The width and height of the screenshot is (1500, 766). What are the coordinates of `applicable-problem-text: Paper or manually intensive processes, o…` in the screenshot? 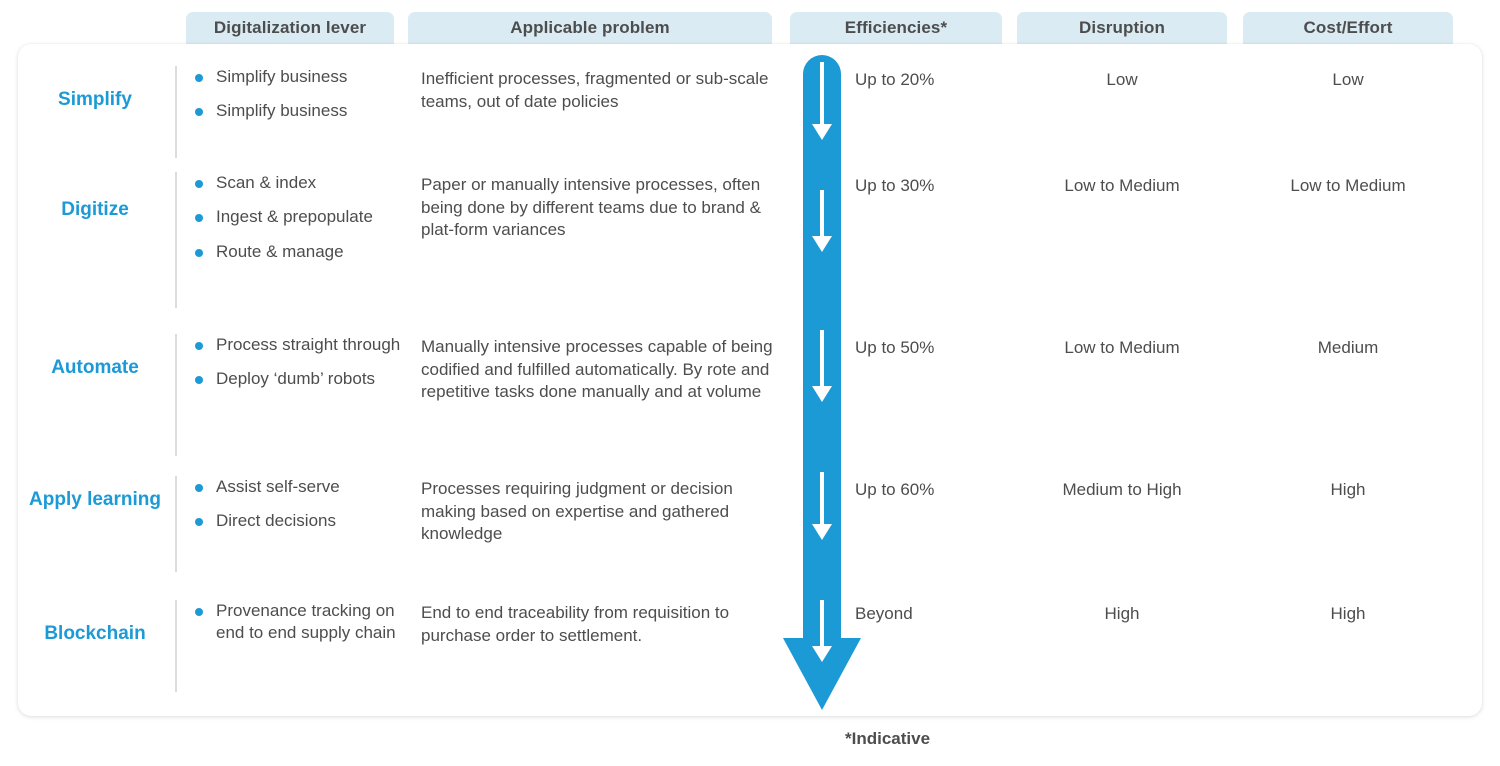 It's located at (591, 207).